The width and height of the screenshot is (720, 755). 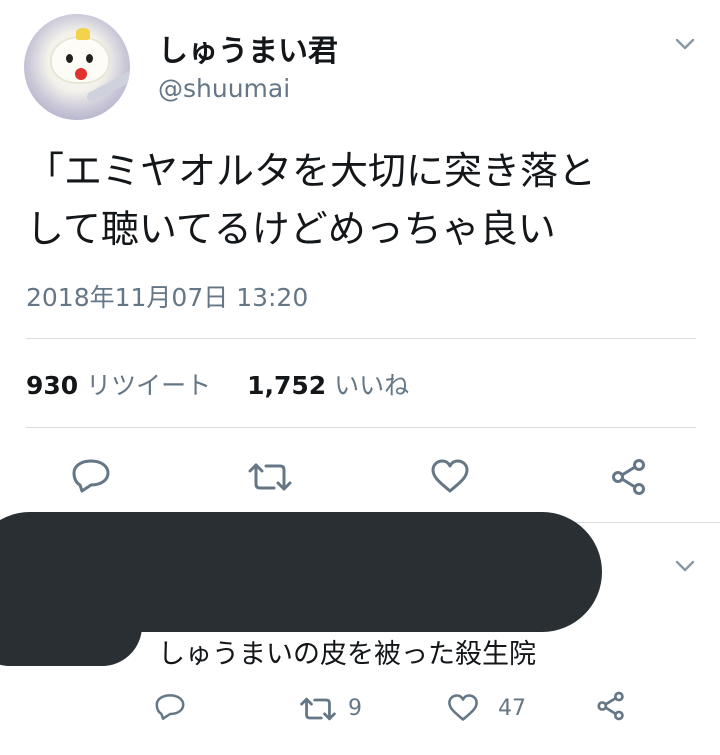 I want to click on retweet-stat: 930 リツイート, so click(x=118, y=385).